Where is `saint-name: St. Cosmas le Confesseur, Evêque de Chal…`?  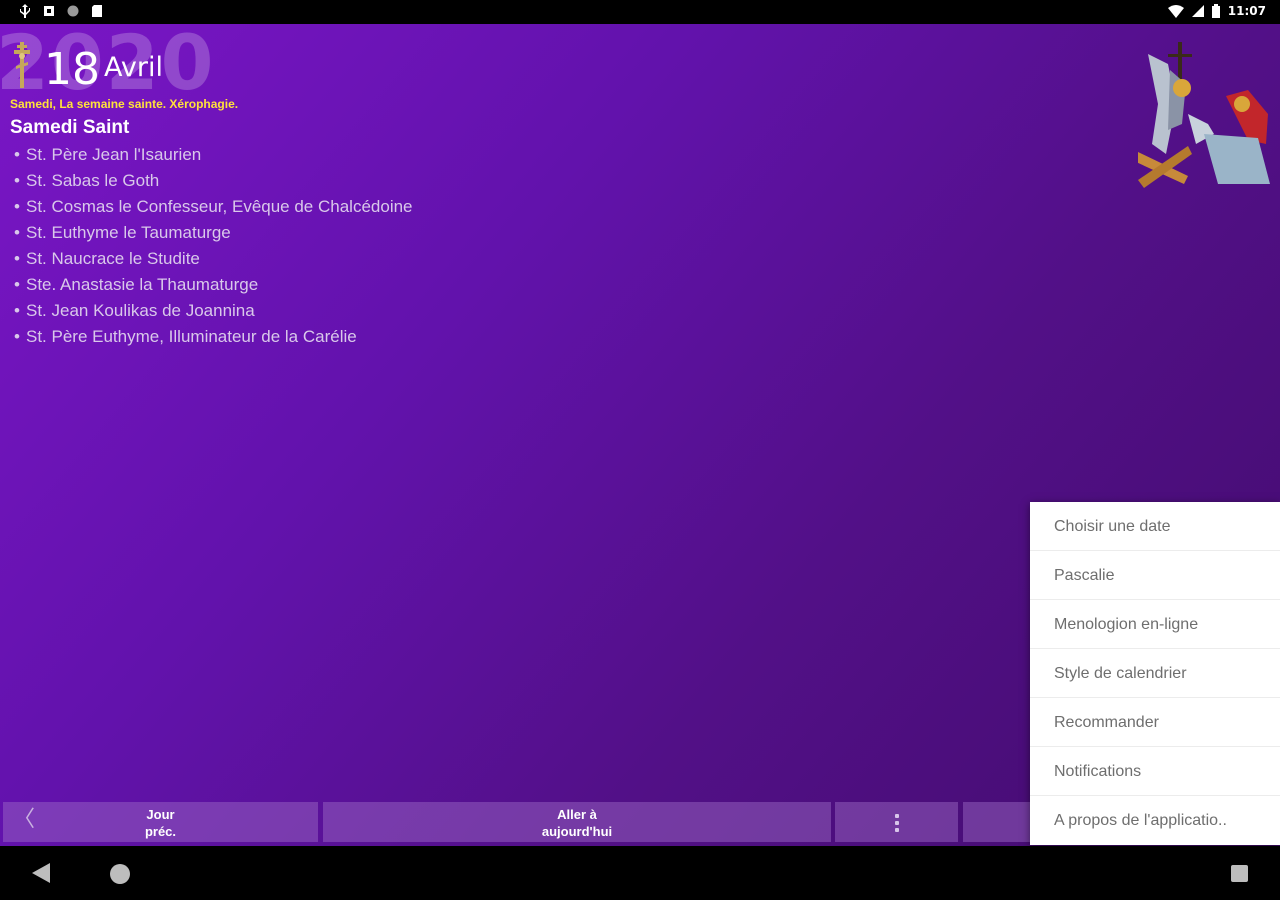
saint-name: St. Cosmas le Confesseur, Evêque de Chal… is located at coordinates (219, 206).